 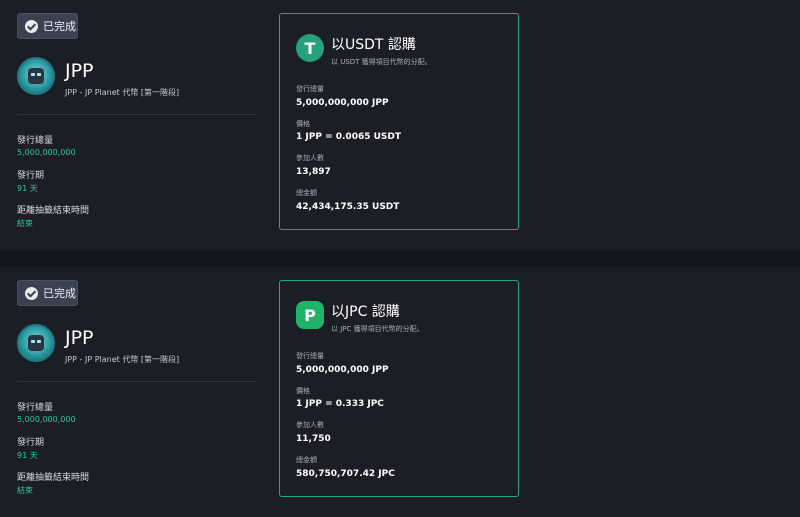 I want to click on card-description: 以 USDT 獲得項目代幣的分配。, so click(x=381, y=62).